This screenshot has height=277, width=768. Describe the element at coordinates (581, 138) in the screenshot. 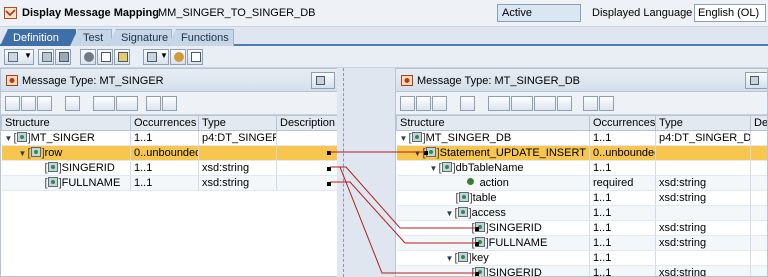

I see `table-row: ▼[]MT_SINGER_DB 1..1 p4:DT_SINGER_DB` at that location.